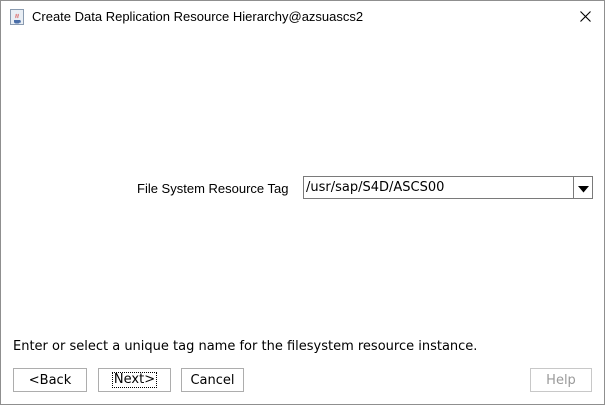 Image resolution: width=605 pixels, height=405 pixels. I want to click on next-button: Next>, so click(134, 380).